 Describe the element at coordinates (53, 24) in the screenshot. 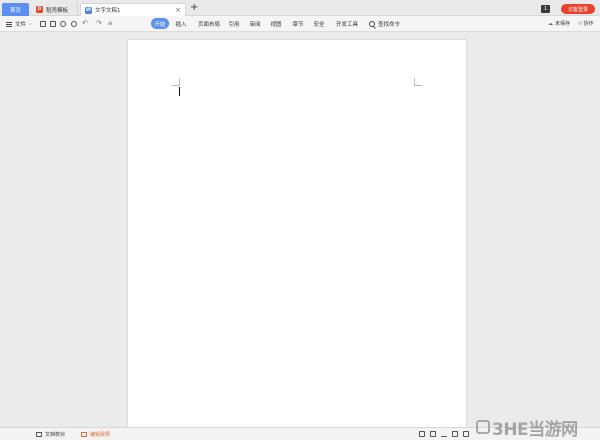

I see `print-icon` at that location.